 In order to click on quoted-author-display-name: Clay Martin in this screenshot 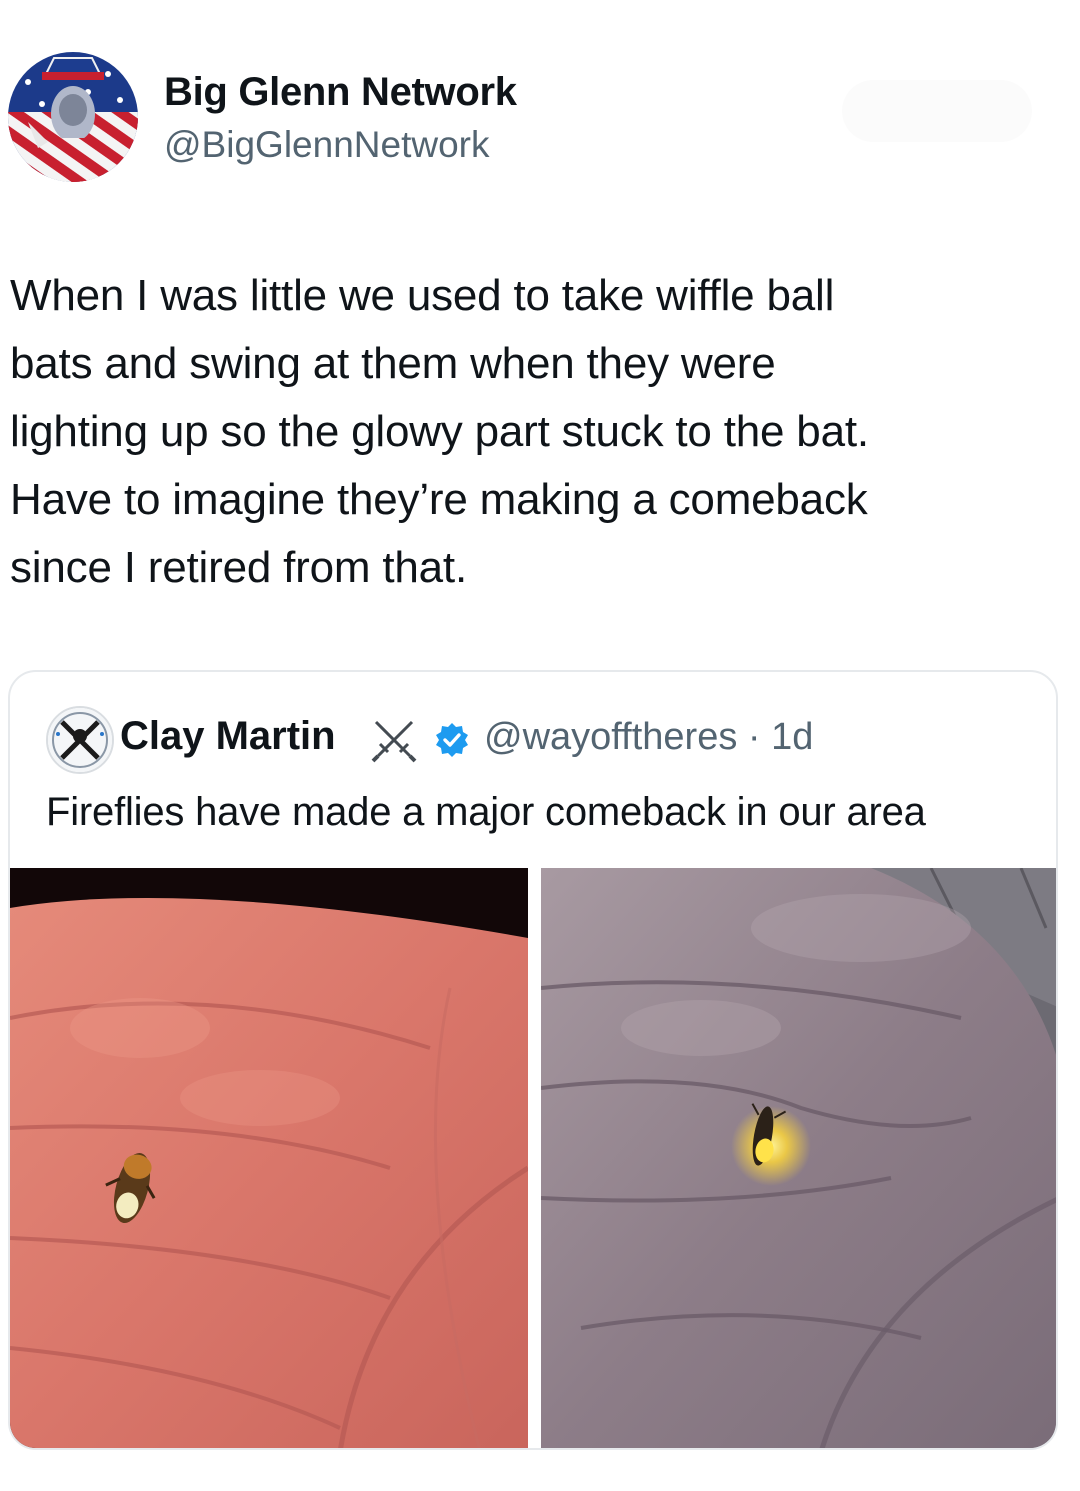, I will do `click(228, 736)`.